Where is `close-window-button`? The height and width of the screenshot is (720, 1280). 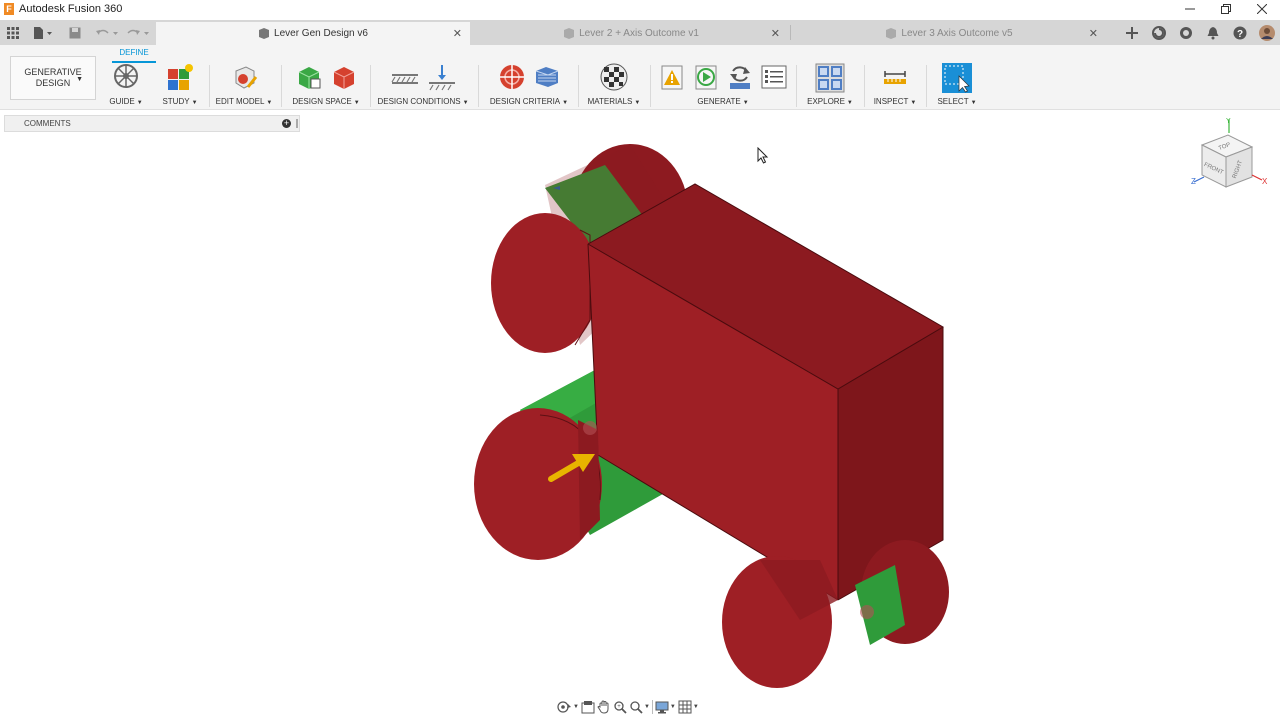
close-window-button is located at coordinates (1262, 9).